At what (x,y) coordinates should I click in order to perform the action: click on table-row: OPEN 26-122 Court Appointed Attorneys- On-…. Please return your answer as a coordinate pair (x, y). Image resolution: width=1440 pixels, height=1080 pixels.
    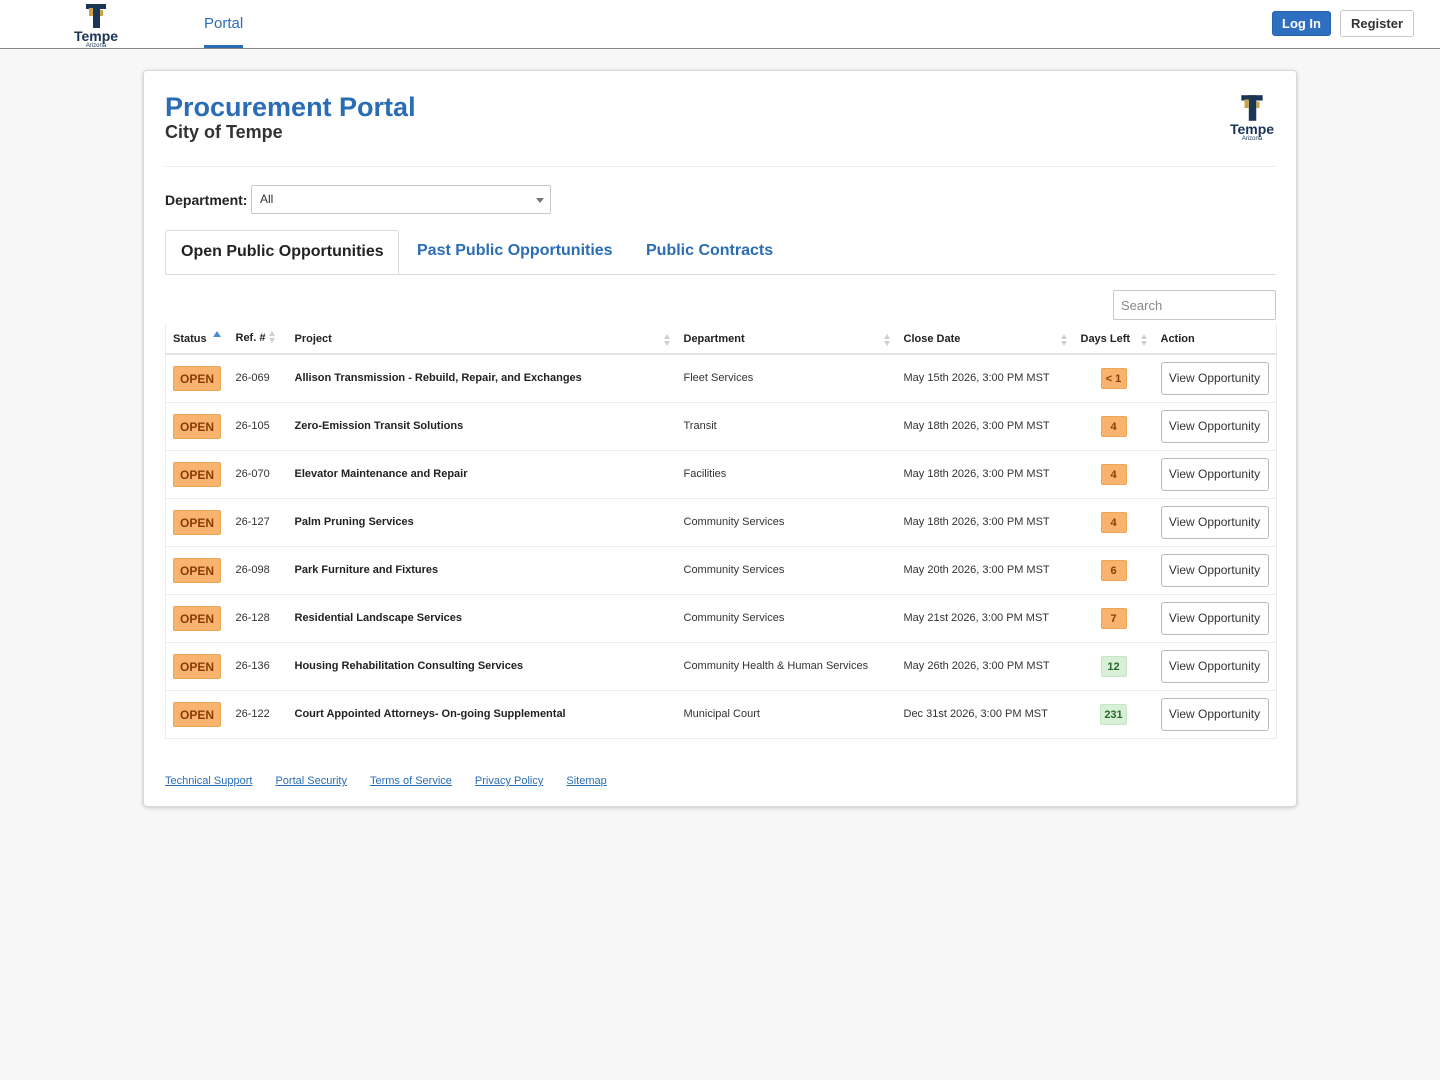
    Looking at the image, I should click on (721, 713).